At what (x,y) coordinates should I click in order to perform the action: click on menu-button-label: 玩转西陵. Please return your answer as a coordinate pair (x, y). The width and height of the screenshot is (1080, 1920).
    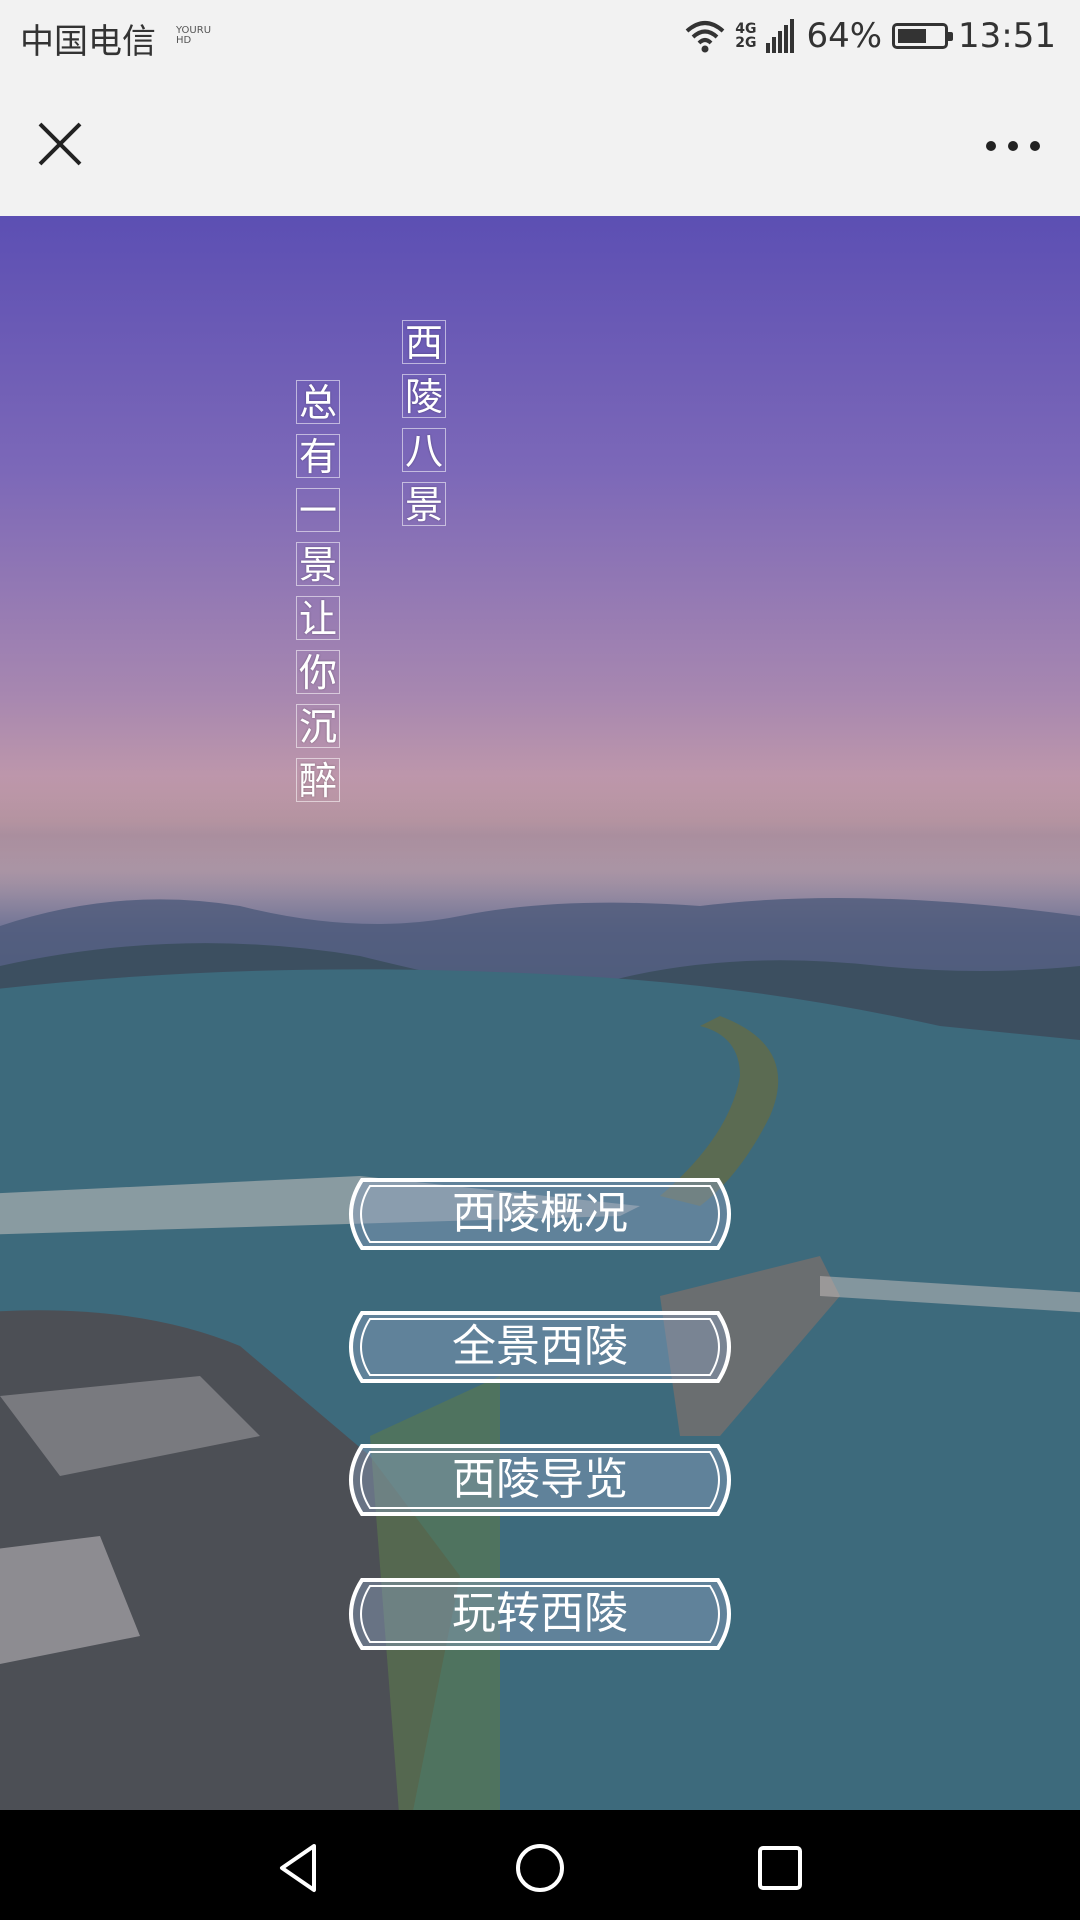
    Looking at the image, I should click on (540, 1613).